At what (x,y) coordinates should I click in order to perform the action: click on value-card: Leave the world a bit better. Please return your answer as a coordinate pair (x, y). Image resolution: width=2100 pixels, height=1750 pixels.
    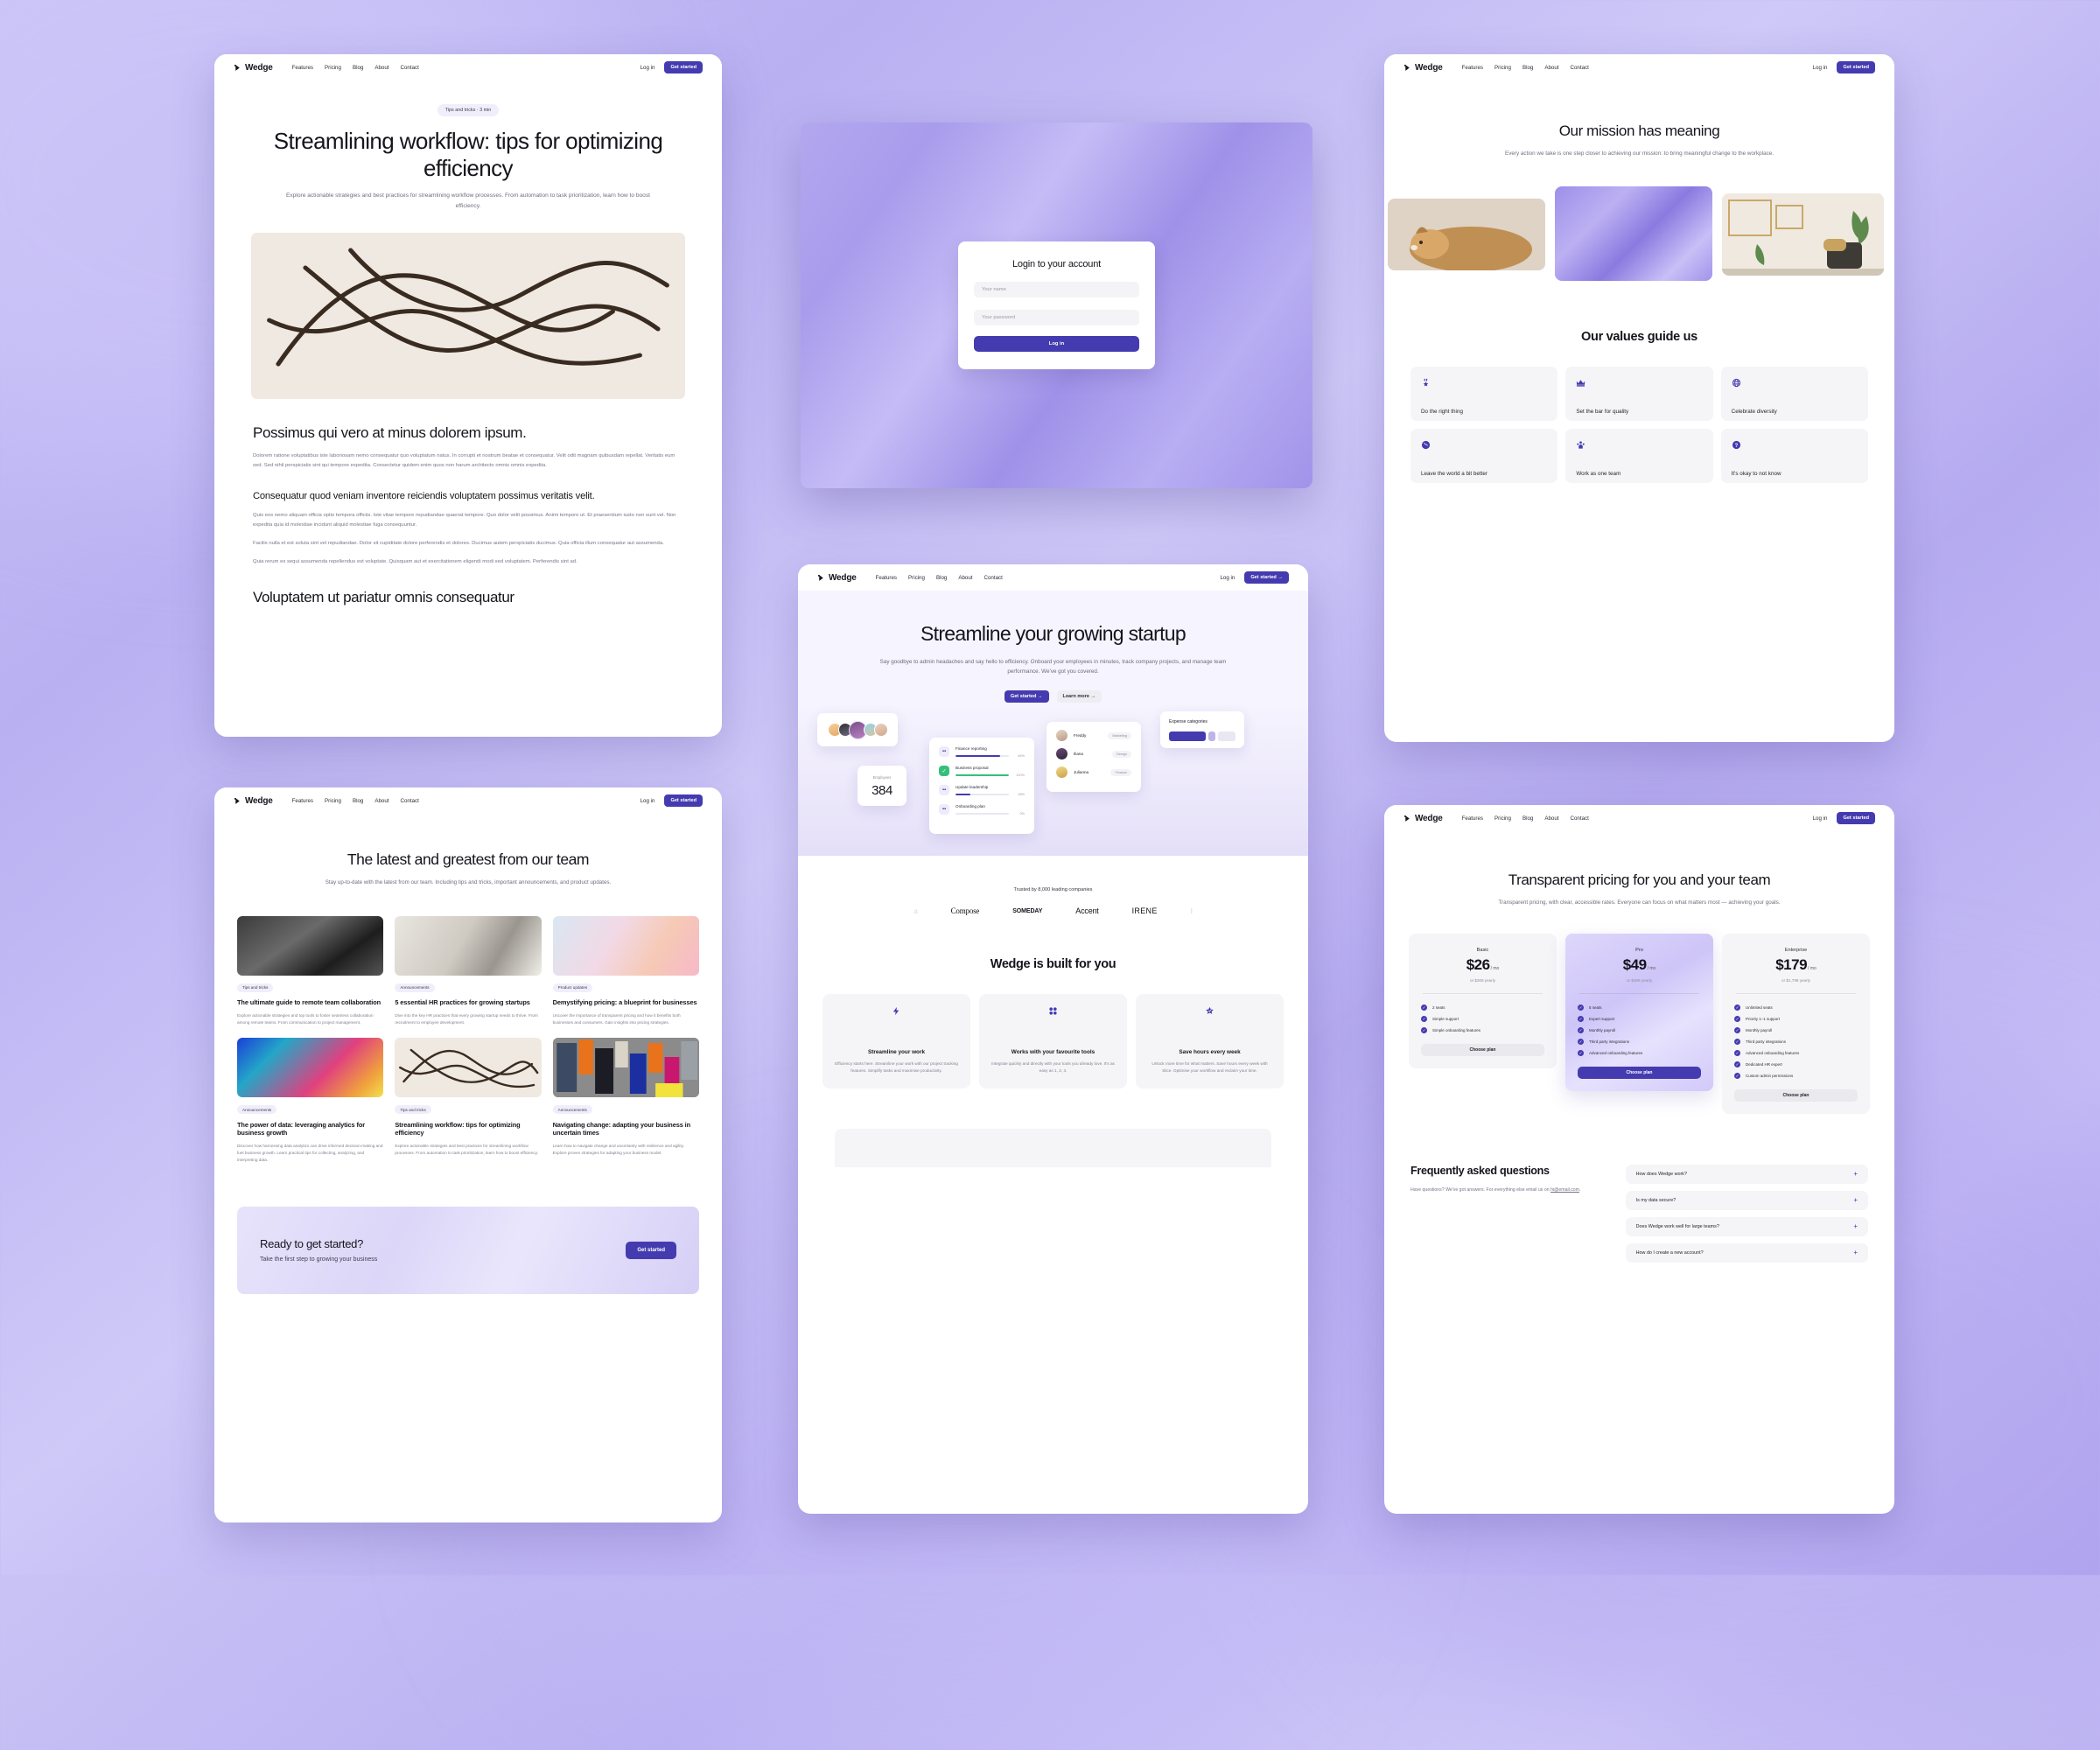
    Looking at the image, I should click on (1484, 456).